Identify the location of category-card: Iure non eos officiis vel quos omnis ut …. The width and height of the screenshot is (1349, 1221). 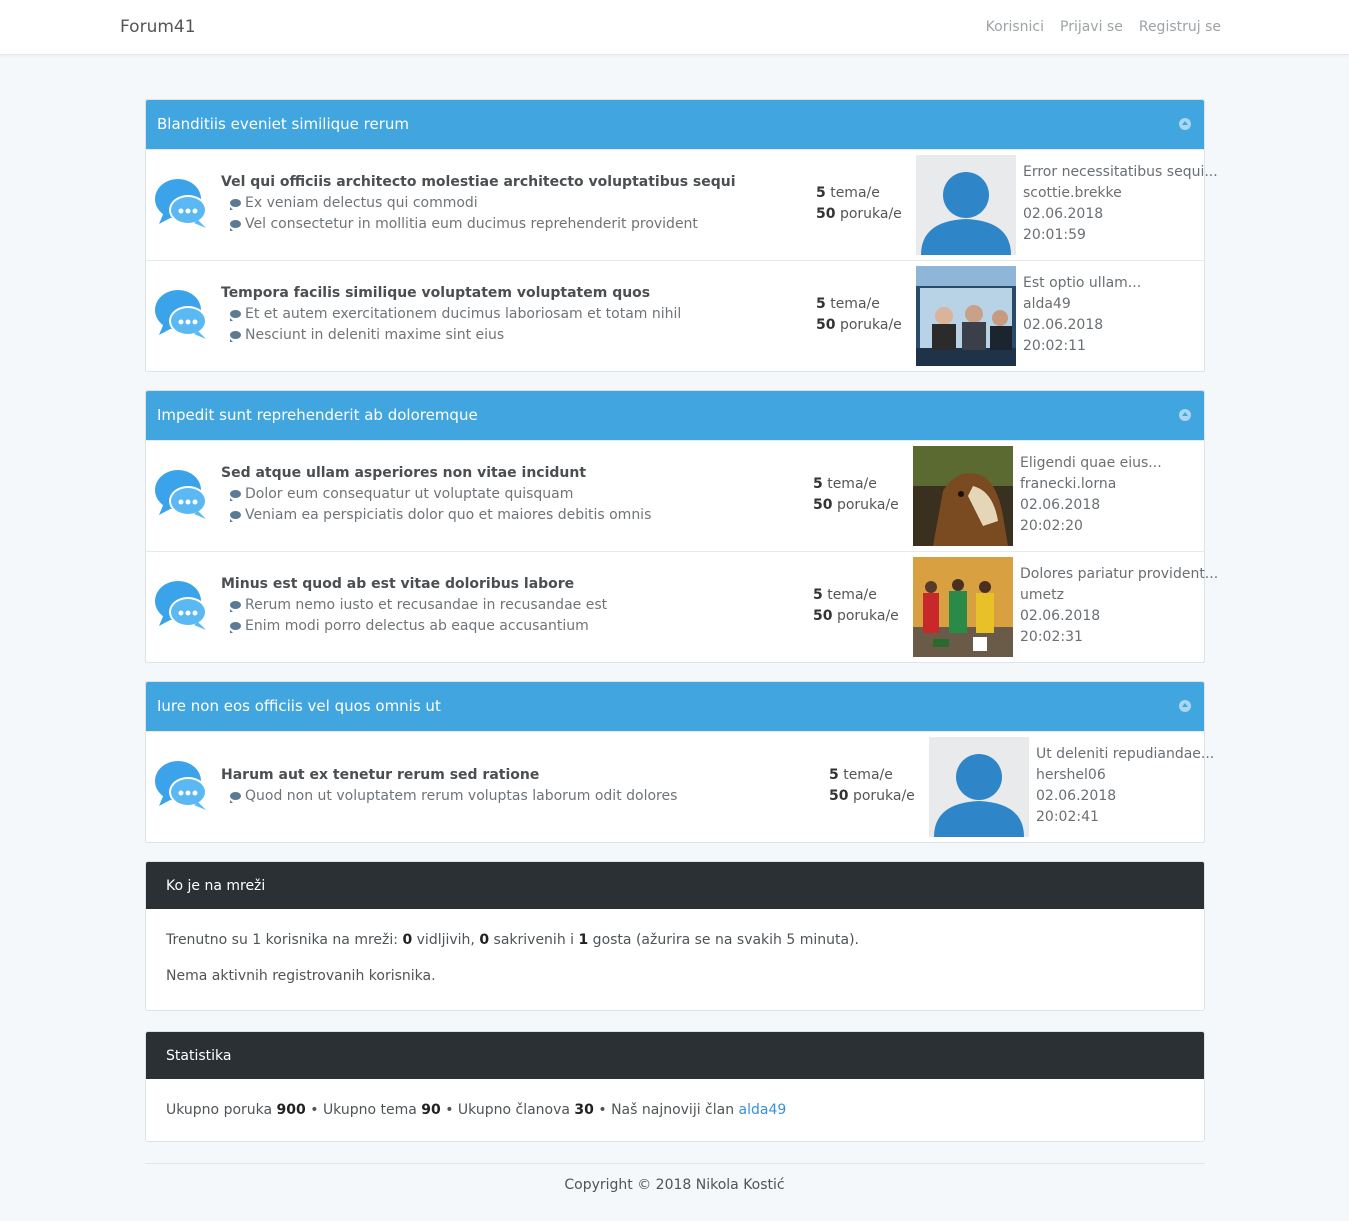
(679, 762).